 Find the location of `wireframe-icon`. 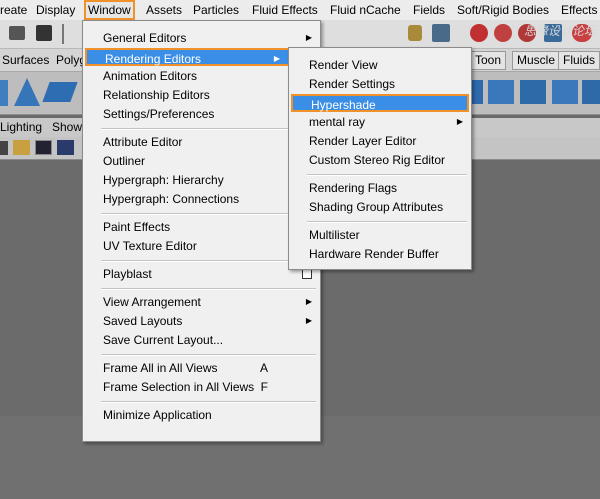

wireframe-icon is located at coordinates (43, 147).